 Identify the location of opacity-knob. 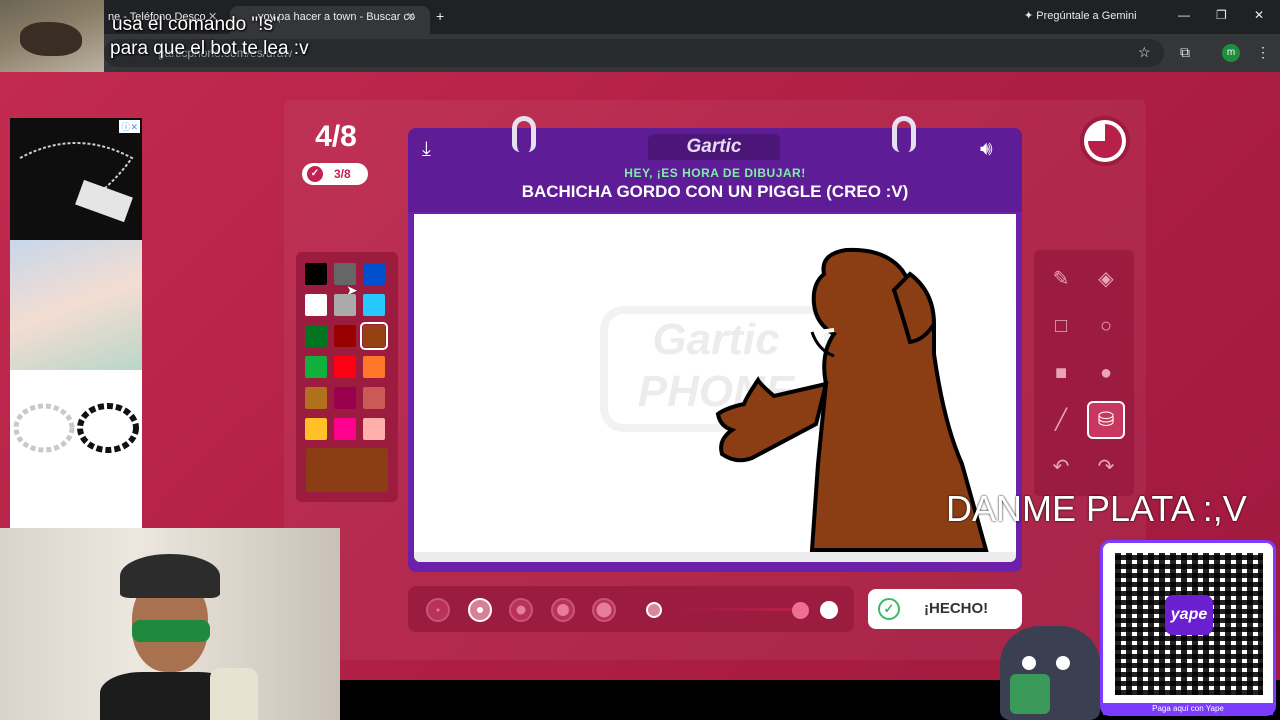
(800, 610).